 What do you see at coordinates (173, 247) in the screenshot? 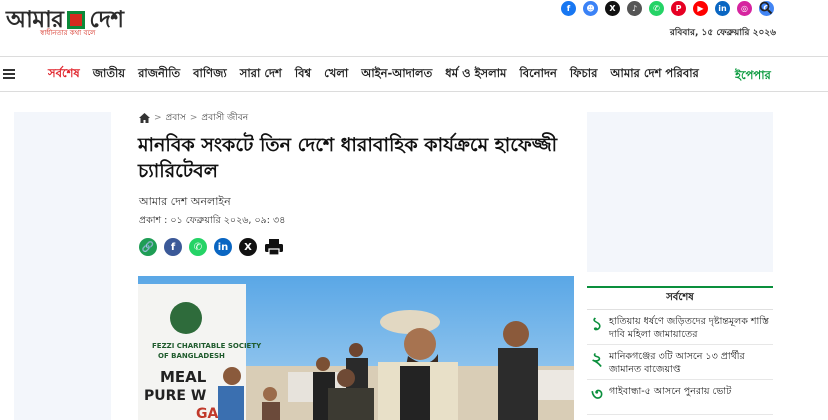
I see `share-facebook-icon: f` at bounding box center [173, 247].